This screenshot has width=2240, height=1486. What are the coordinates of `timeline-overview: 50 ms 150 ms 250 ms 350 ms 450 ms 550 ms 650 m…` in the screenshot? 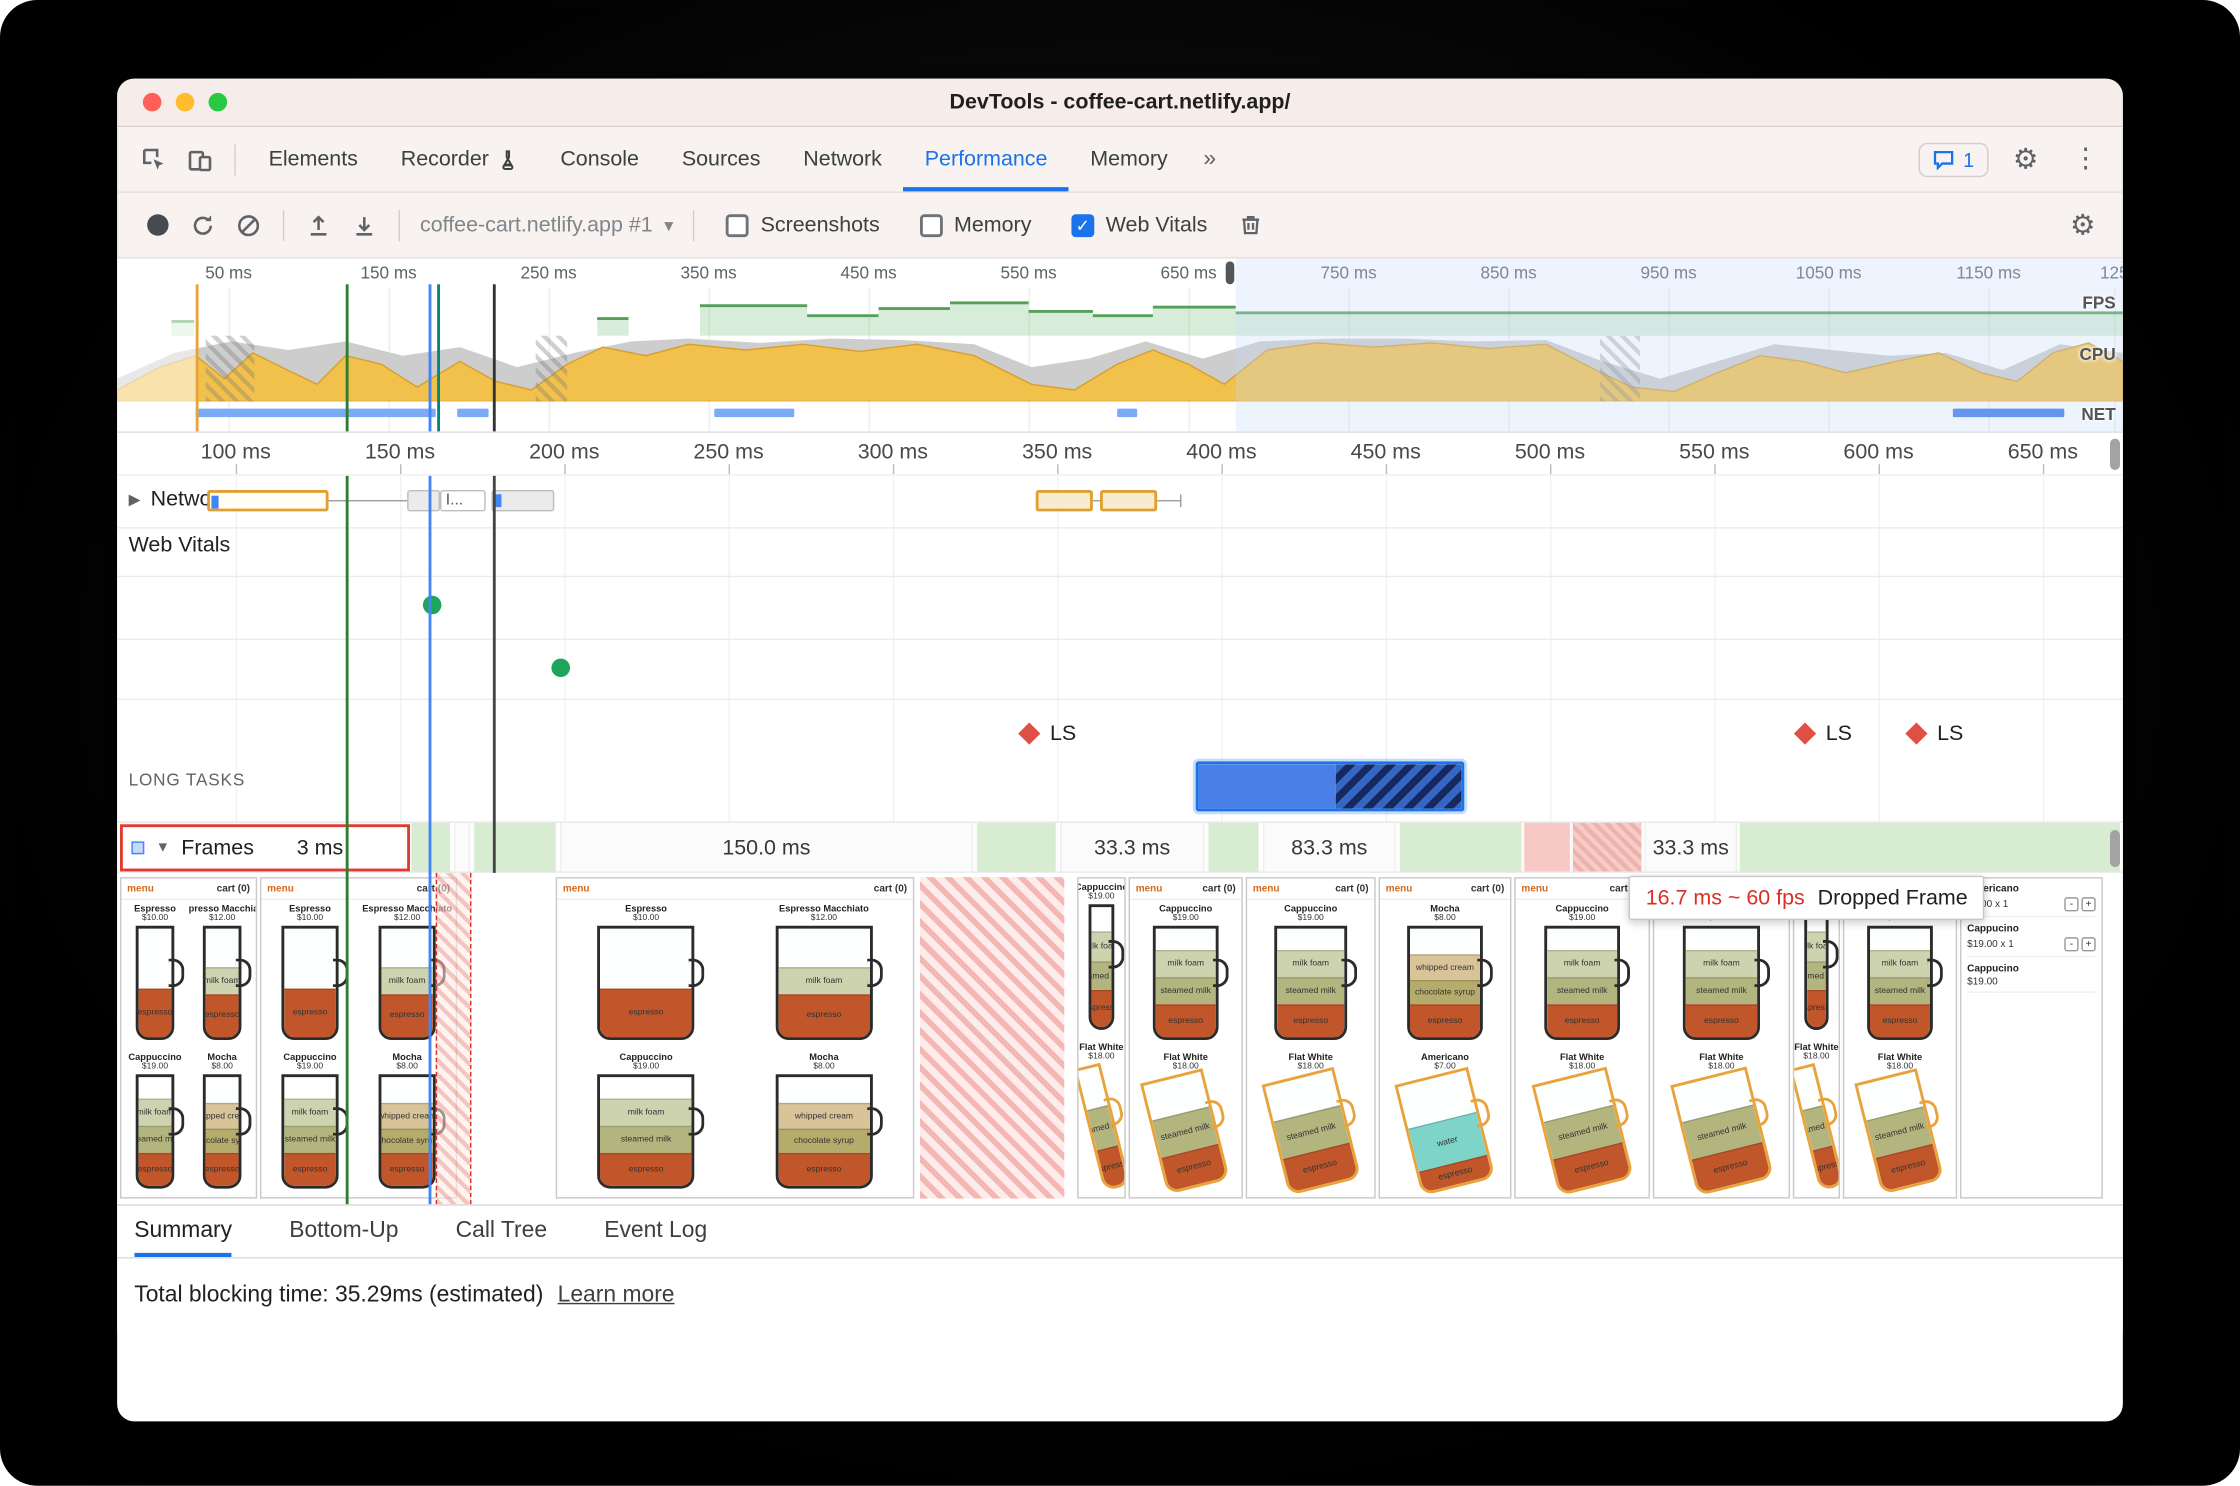 It's located at (1120, 345).